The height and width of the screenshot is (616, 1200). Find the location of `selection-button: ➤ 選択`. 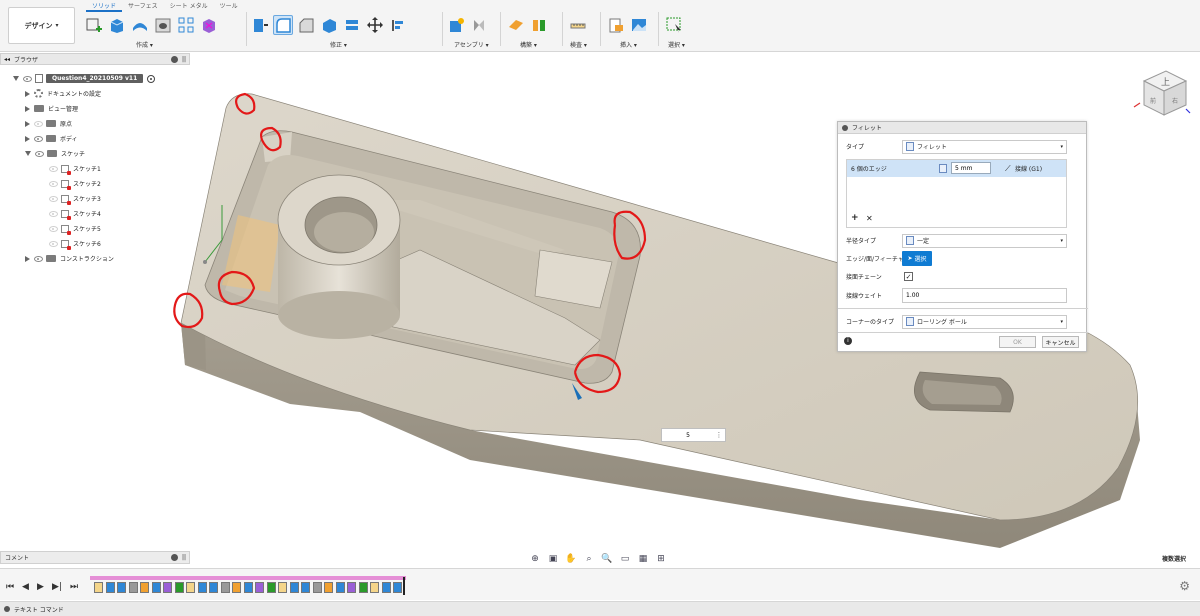

selection-button: ➤ 選択 is located at coordinates (917, 258).